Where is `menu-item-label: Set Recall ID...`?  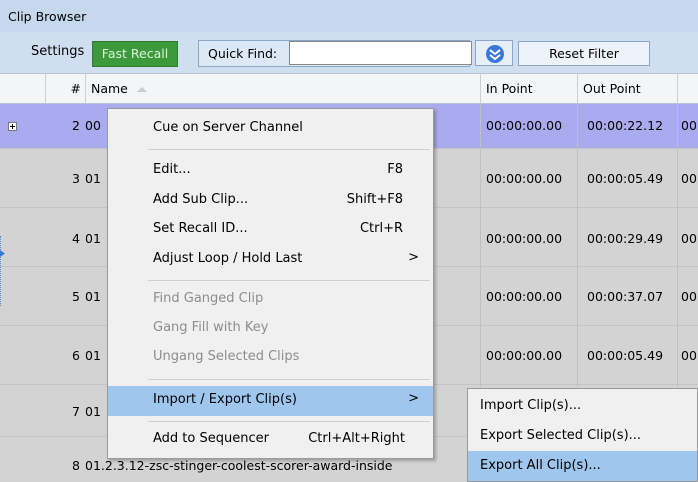
menu-item-label: Set Recall ID... is located at coordinates (200, 228).